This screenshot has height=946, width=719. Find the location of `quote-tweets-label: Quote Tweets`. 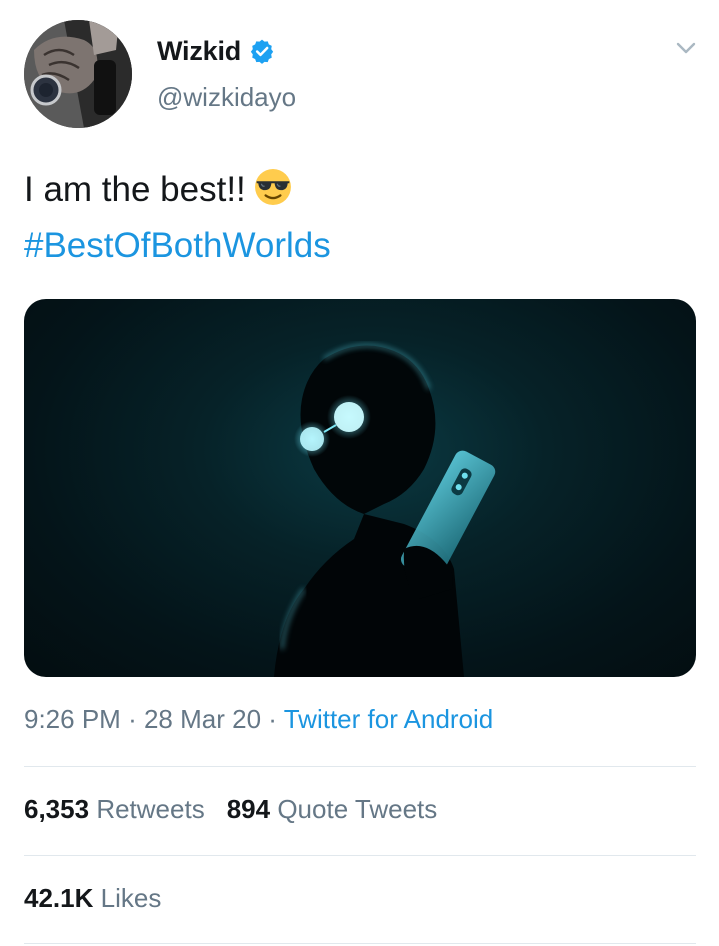

quote-tweets-label: Quote Tweets is located at coordinates (357, 809).